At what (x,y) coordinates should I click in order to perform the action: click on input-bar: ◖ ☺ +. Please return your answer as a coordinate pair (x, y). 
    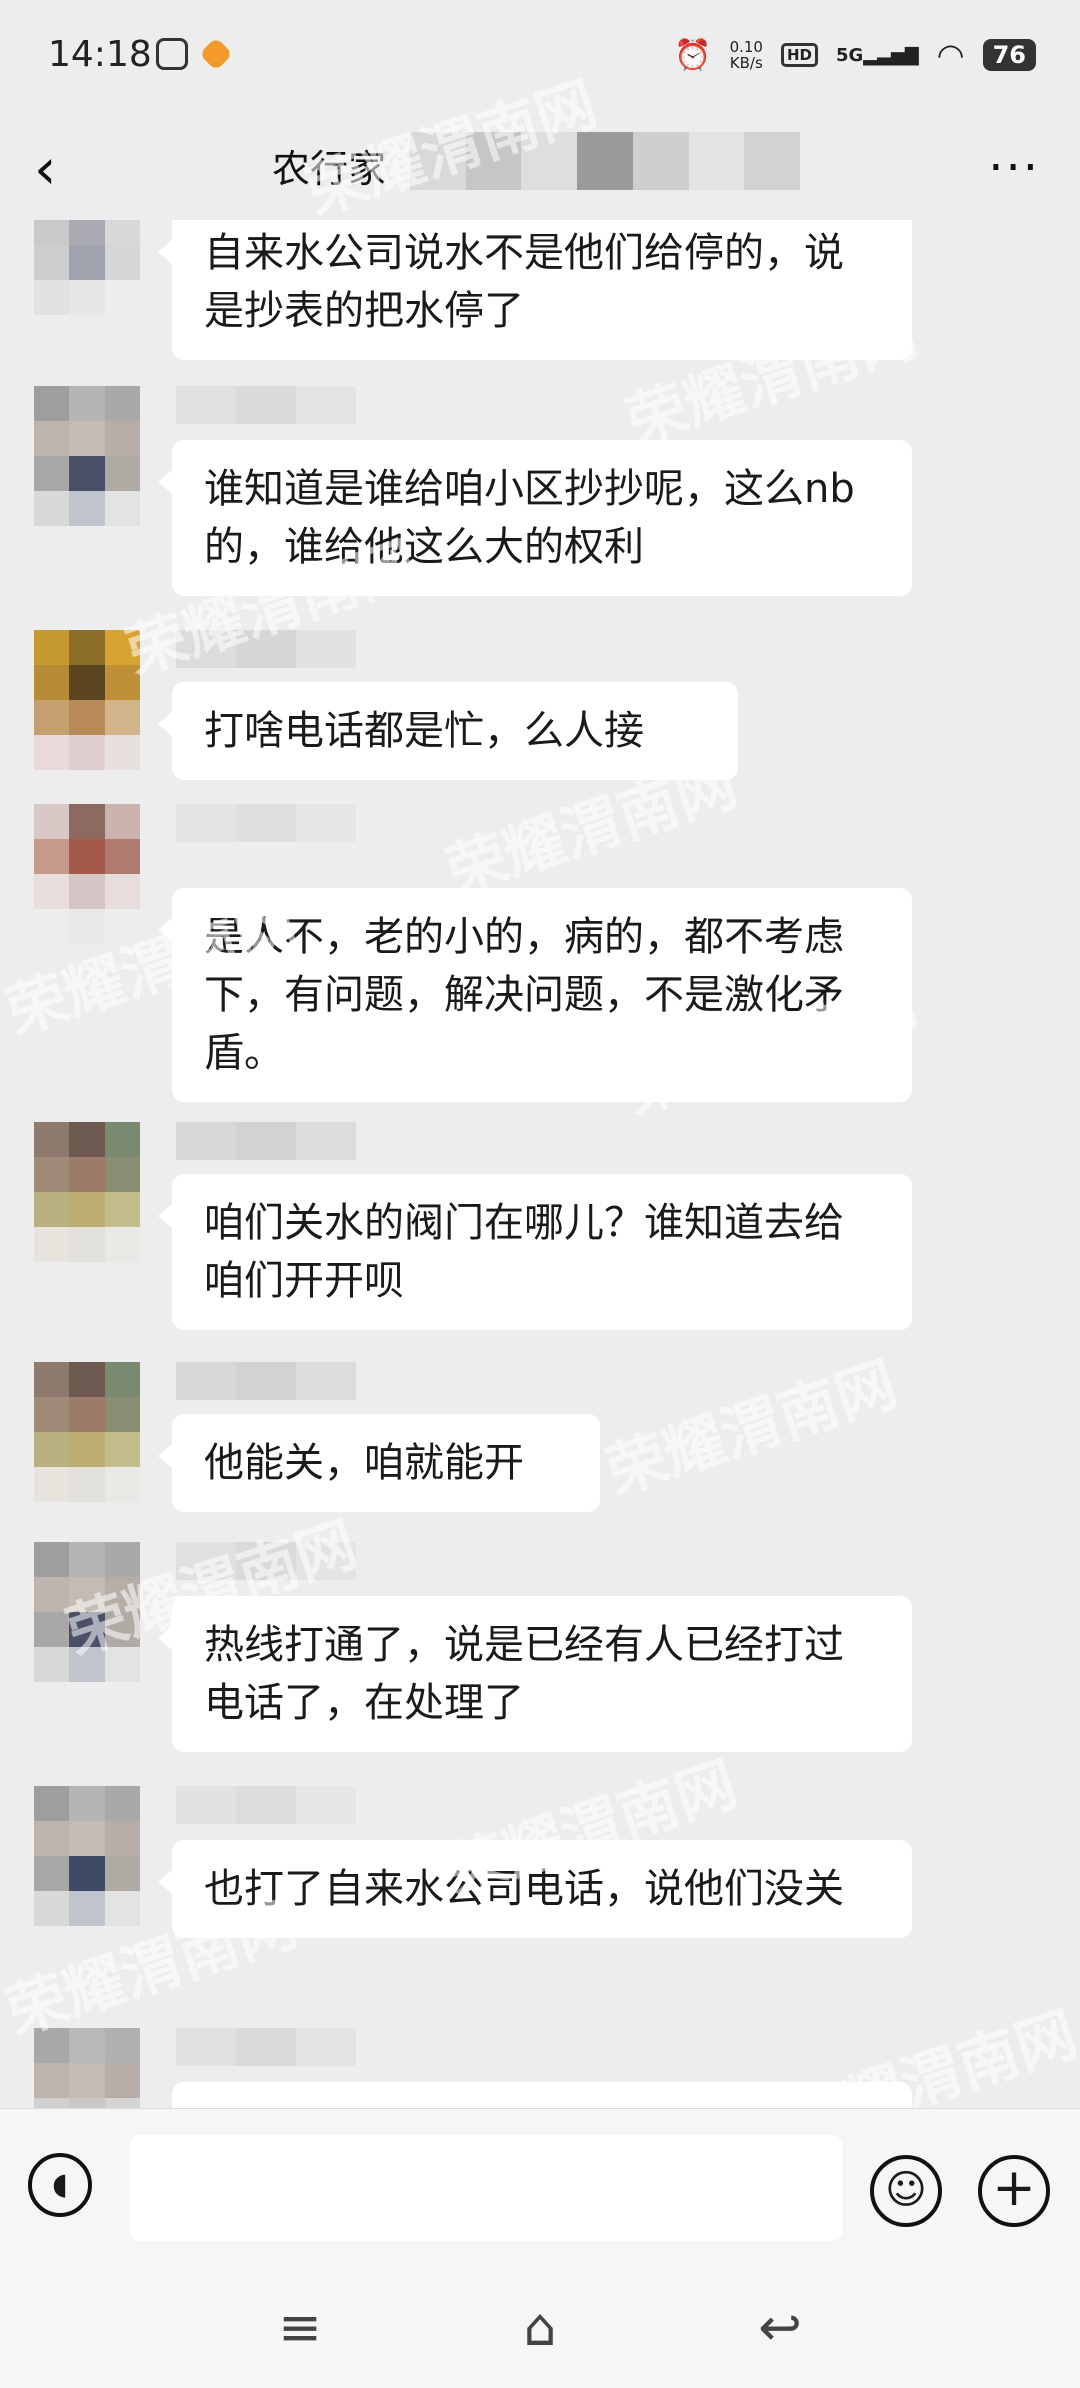
    Looking at the image, I should click on (540, 2188).